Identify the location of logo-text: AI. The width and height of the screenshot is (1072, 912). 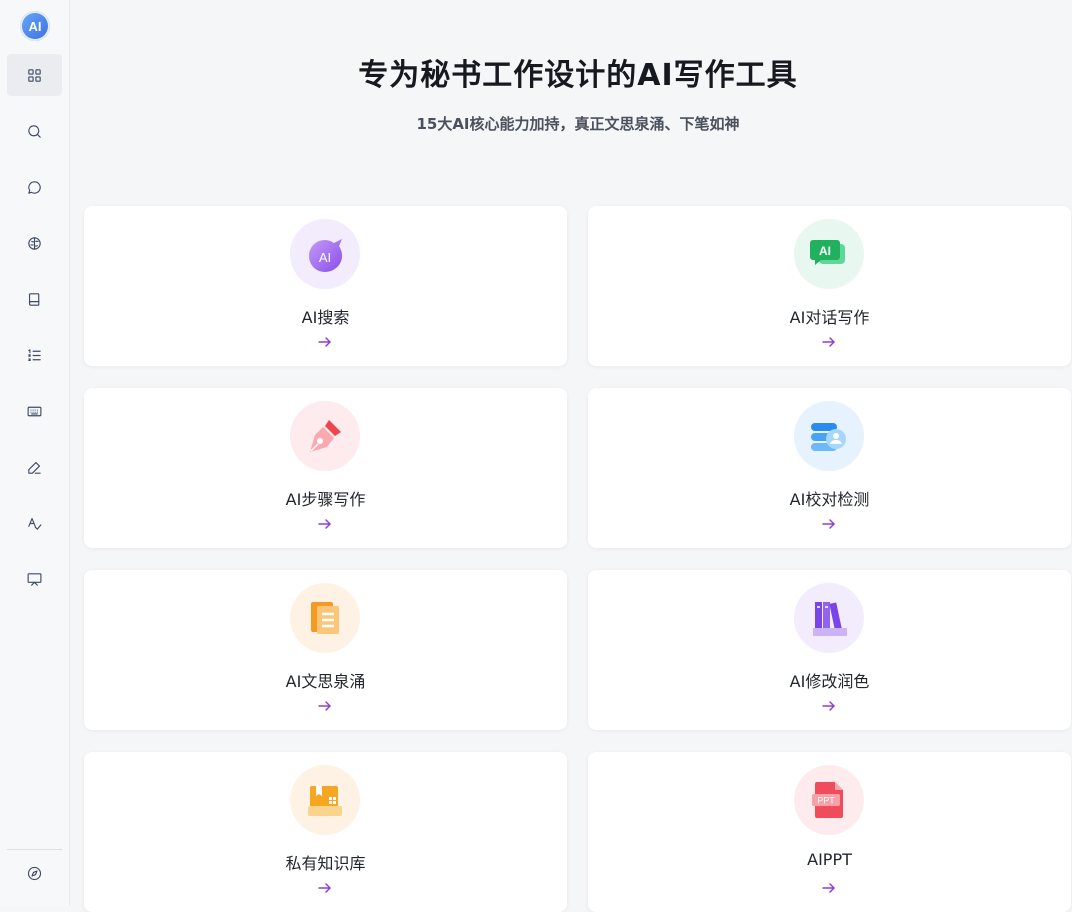
(35, 26).